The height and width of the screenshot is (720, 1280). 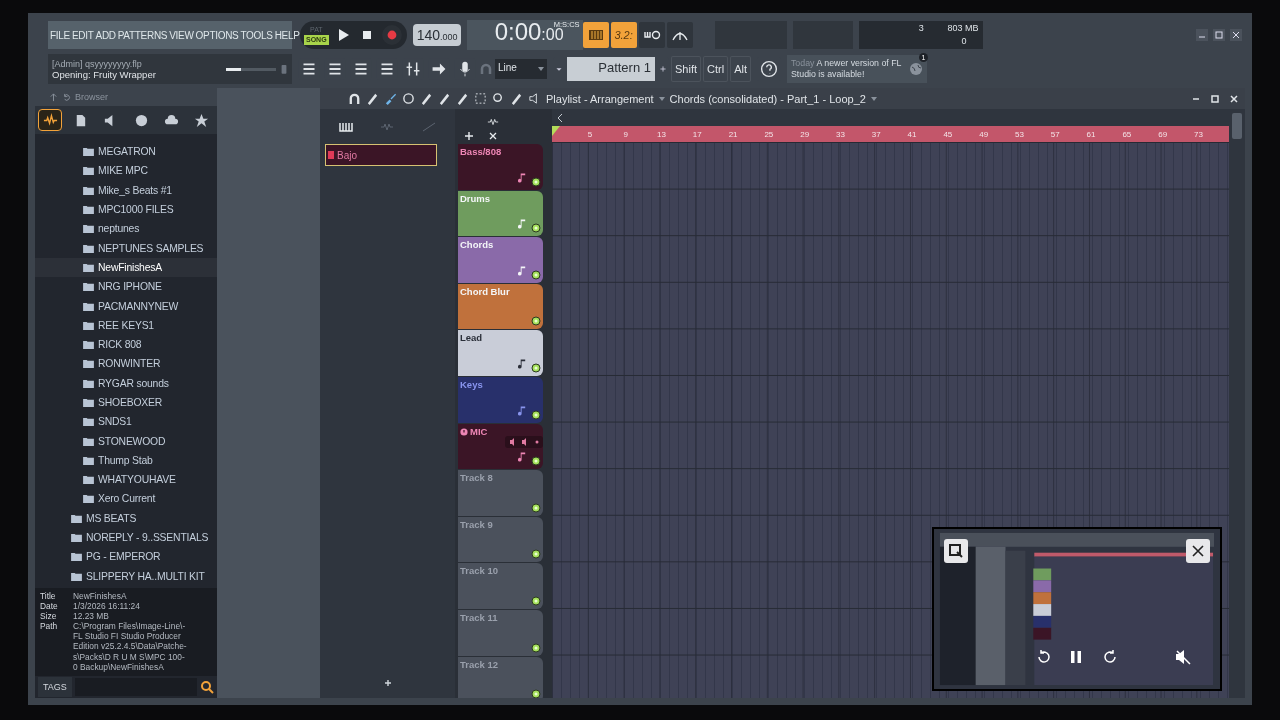 I want to click on pencil-icon, so click(x=372, y=98).